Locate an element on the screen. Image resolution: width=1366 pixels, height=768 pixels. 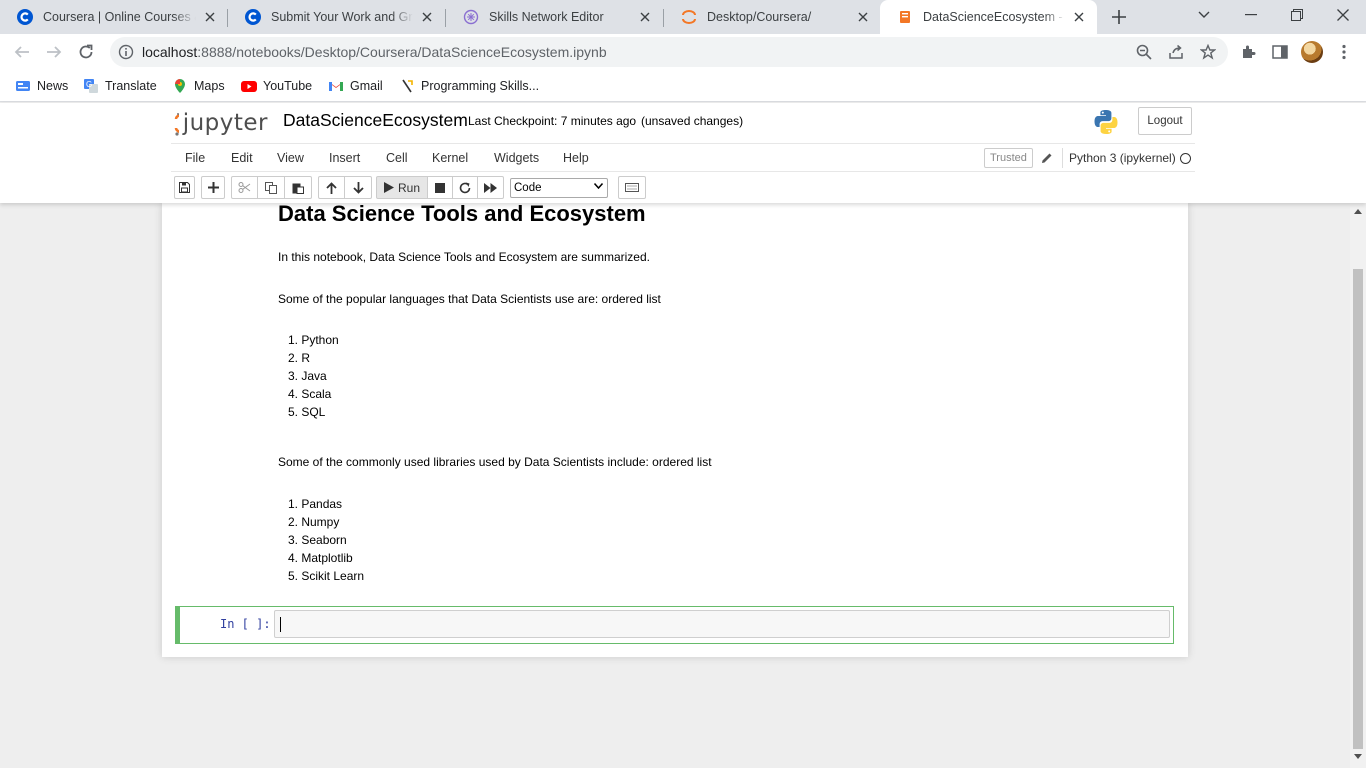
interrupt-button is located at coordinates (440, 187).